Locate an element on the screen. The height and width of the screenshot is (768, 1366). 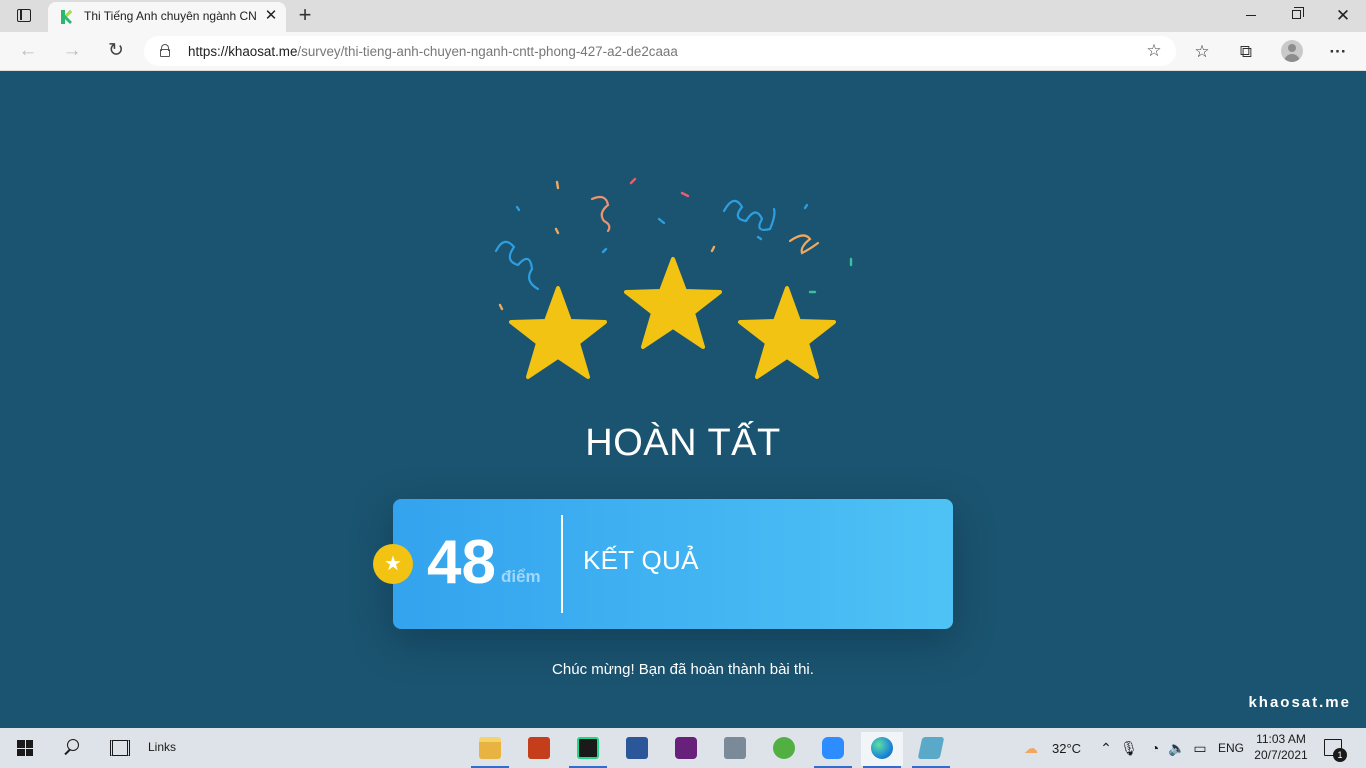
more-menu-icon: ··· is located at coordinates (1338, 52).